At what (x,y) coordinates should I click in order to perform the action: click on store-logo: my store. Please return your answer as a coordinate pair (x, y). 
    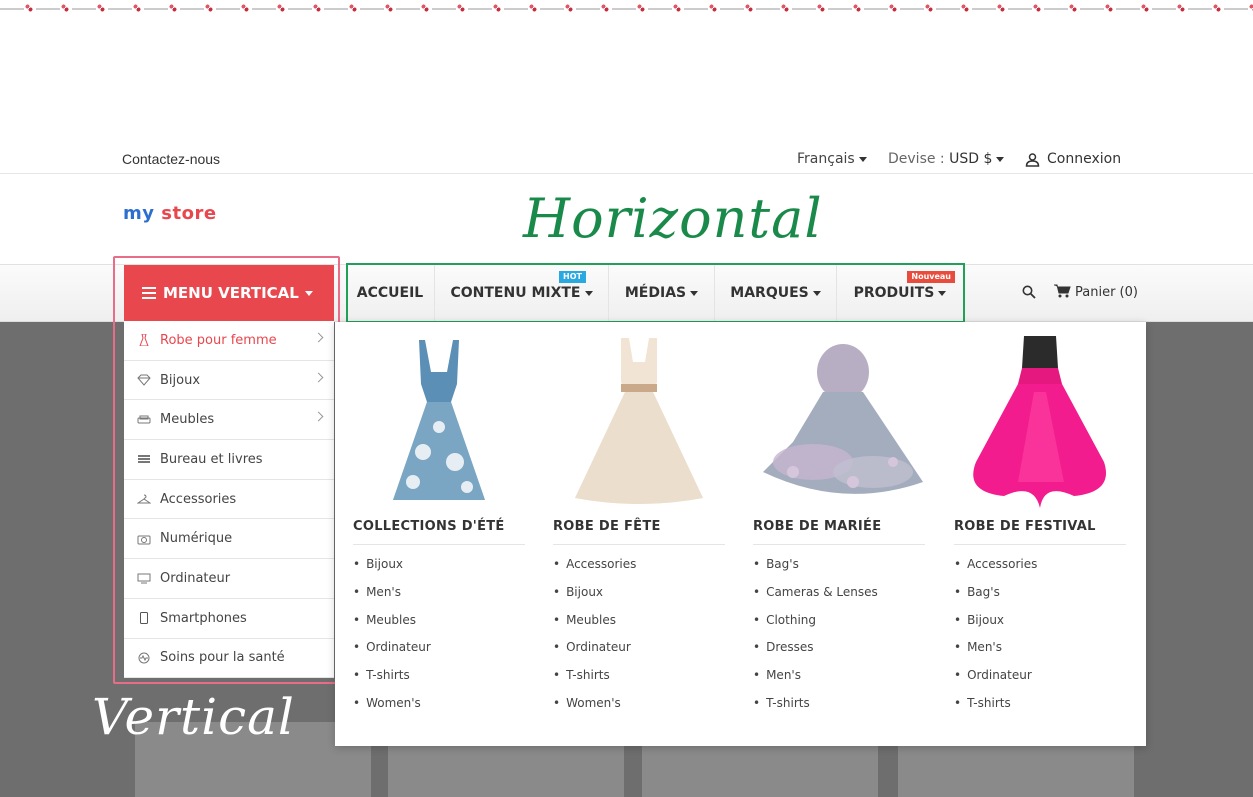
    Looking at the image, I should click on (170, 213).